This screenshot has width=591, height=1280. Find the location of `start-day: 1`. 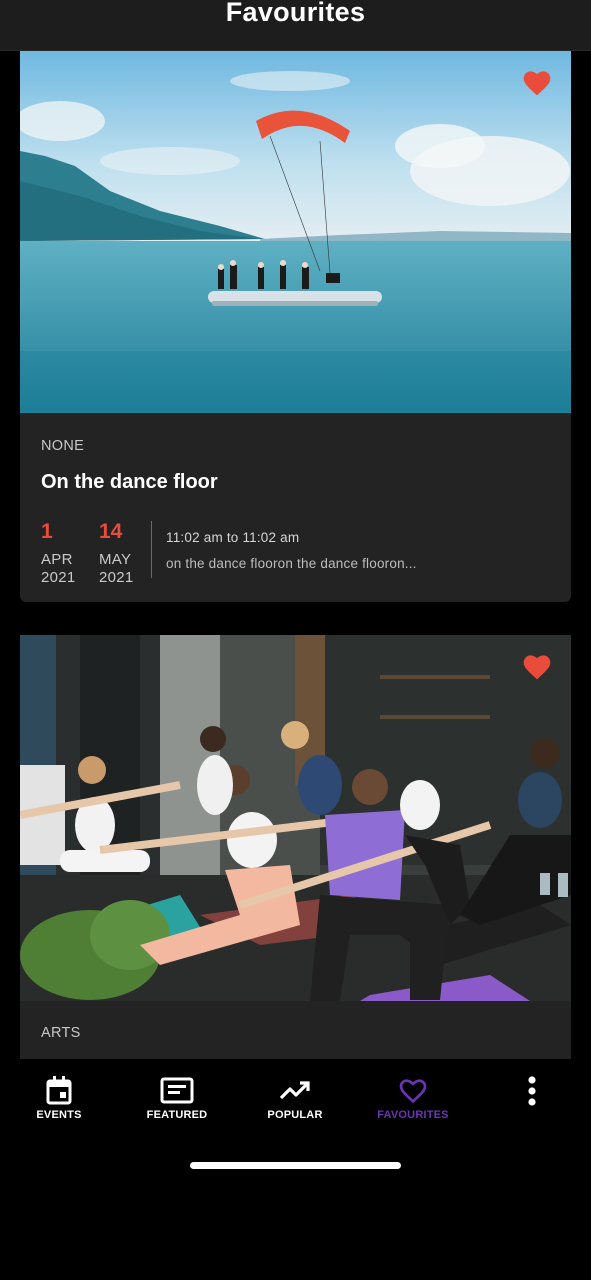

start-day: 1 is located at coordinates (47, 531).